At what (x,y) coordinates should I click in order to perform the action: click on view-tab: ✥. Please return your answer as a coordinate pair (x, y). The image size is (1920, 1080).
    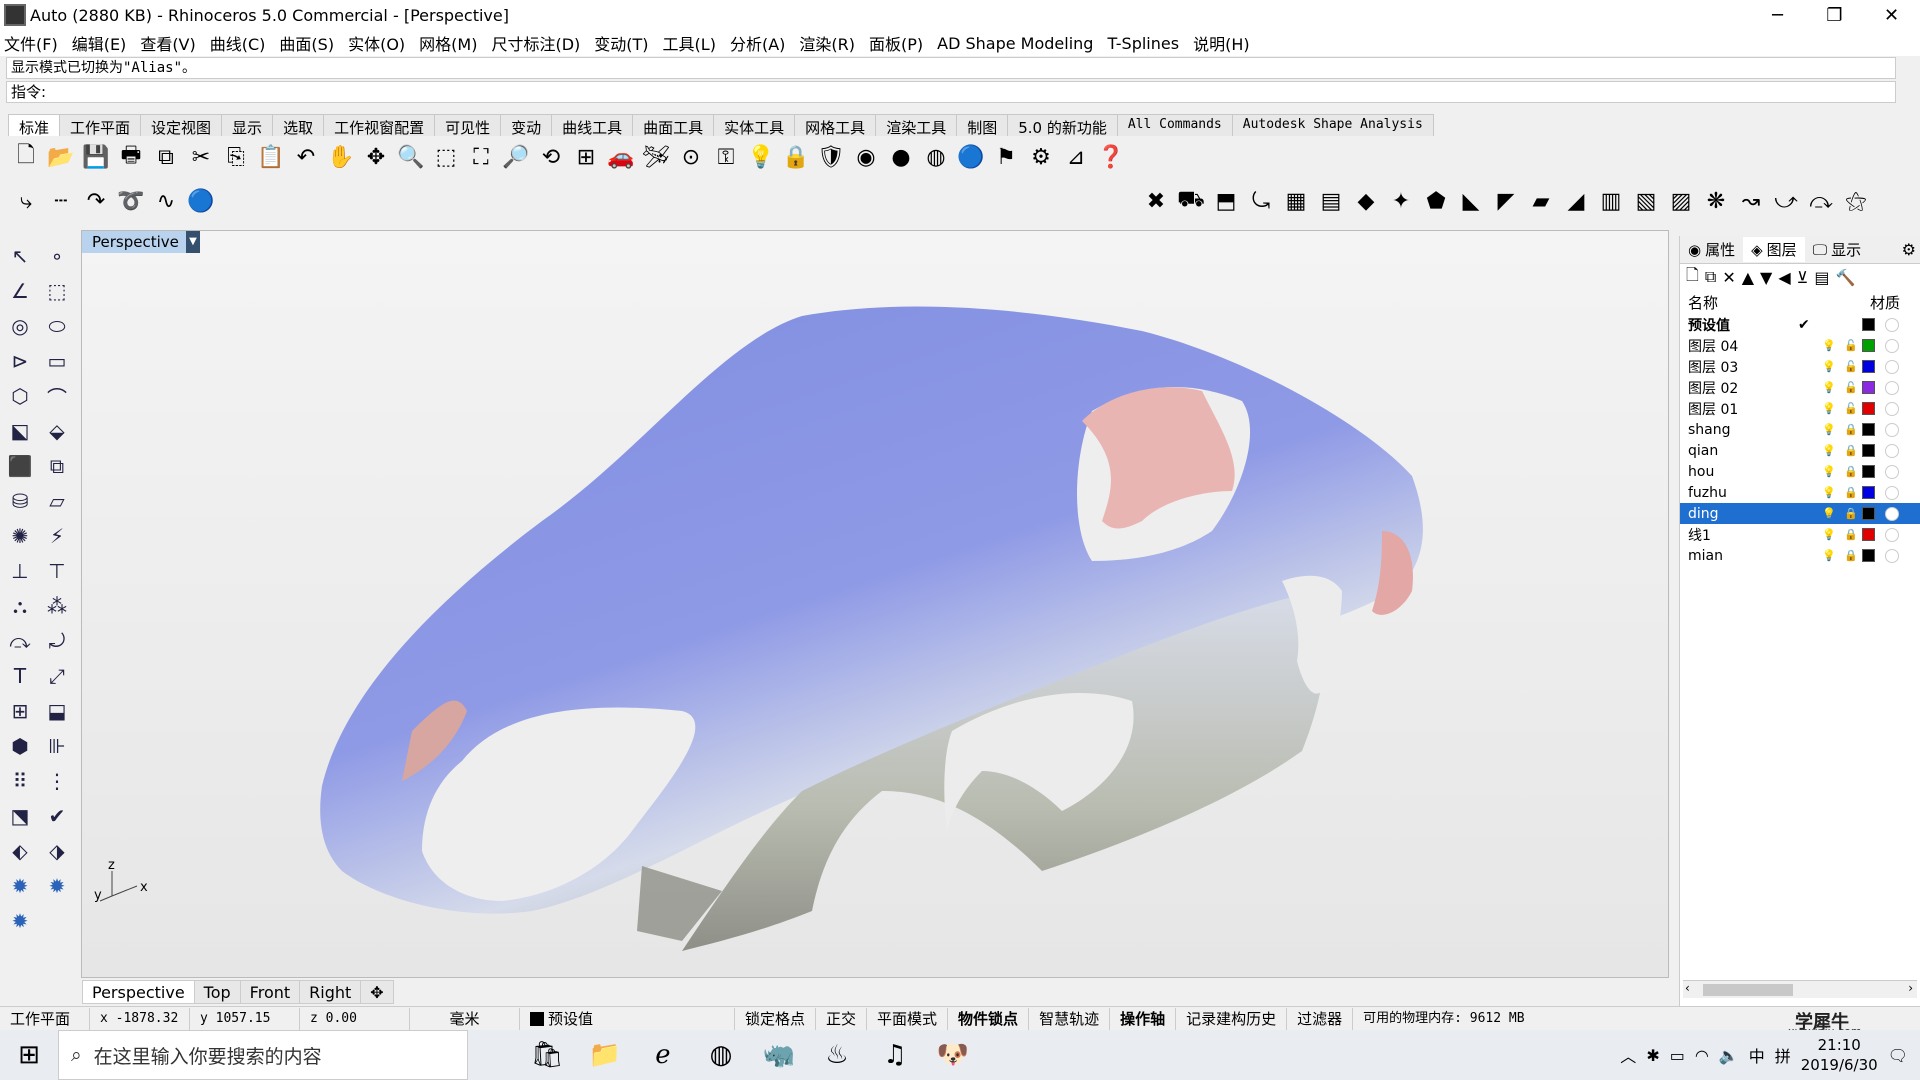
    Looking at the image, I should click on (377, 992).